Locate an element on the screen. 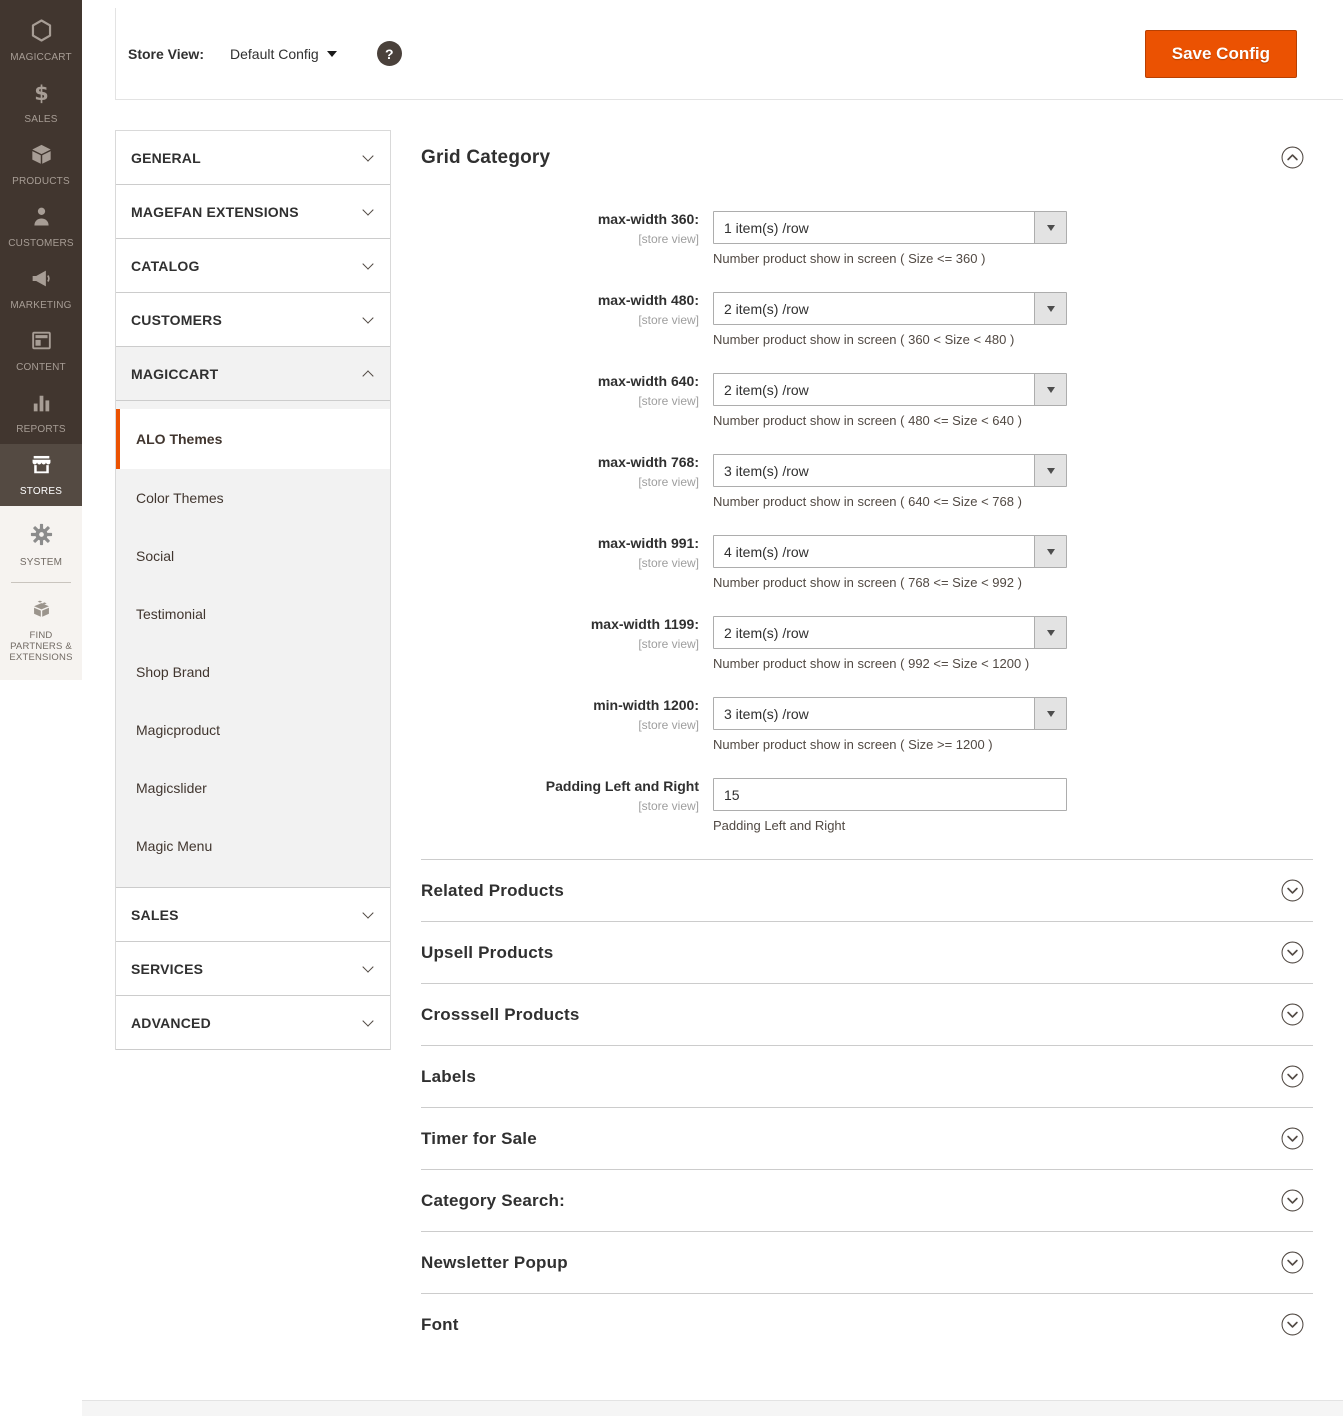 The height and width of the screenshot is (1416, 1343). section-timer-for-sale: Timer for Sale is located at coordinates (867, 1138).